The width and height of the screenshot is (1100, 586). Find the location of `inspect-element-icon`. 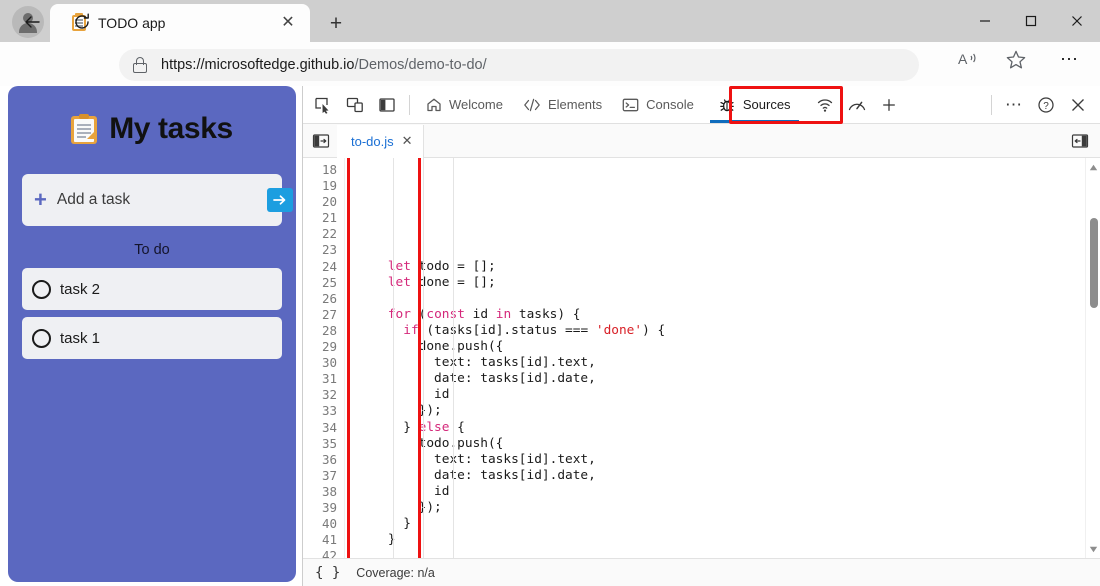

inspect-element-icon is located at coordinates (323, 105).